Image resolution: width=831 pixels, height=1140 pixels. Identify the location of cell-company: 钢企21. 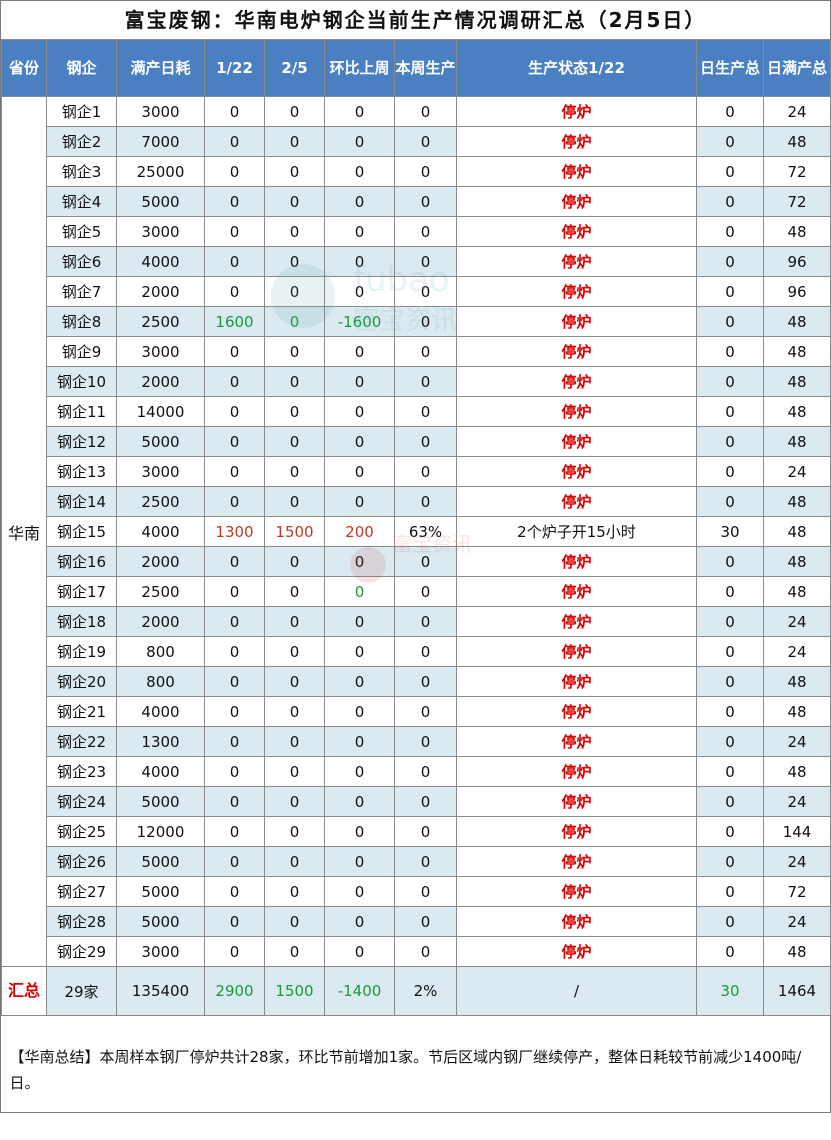
(82, 712).